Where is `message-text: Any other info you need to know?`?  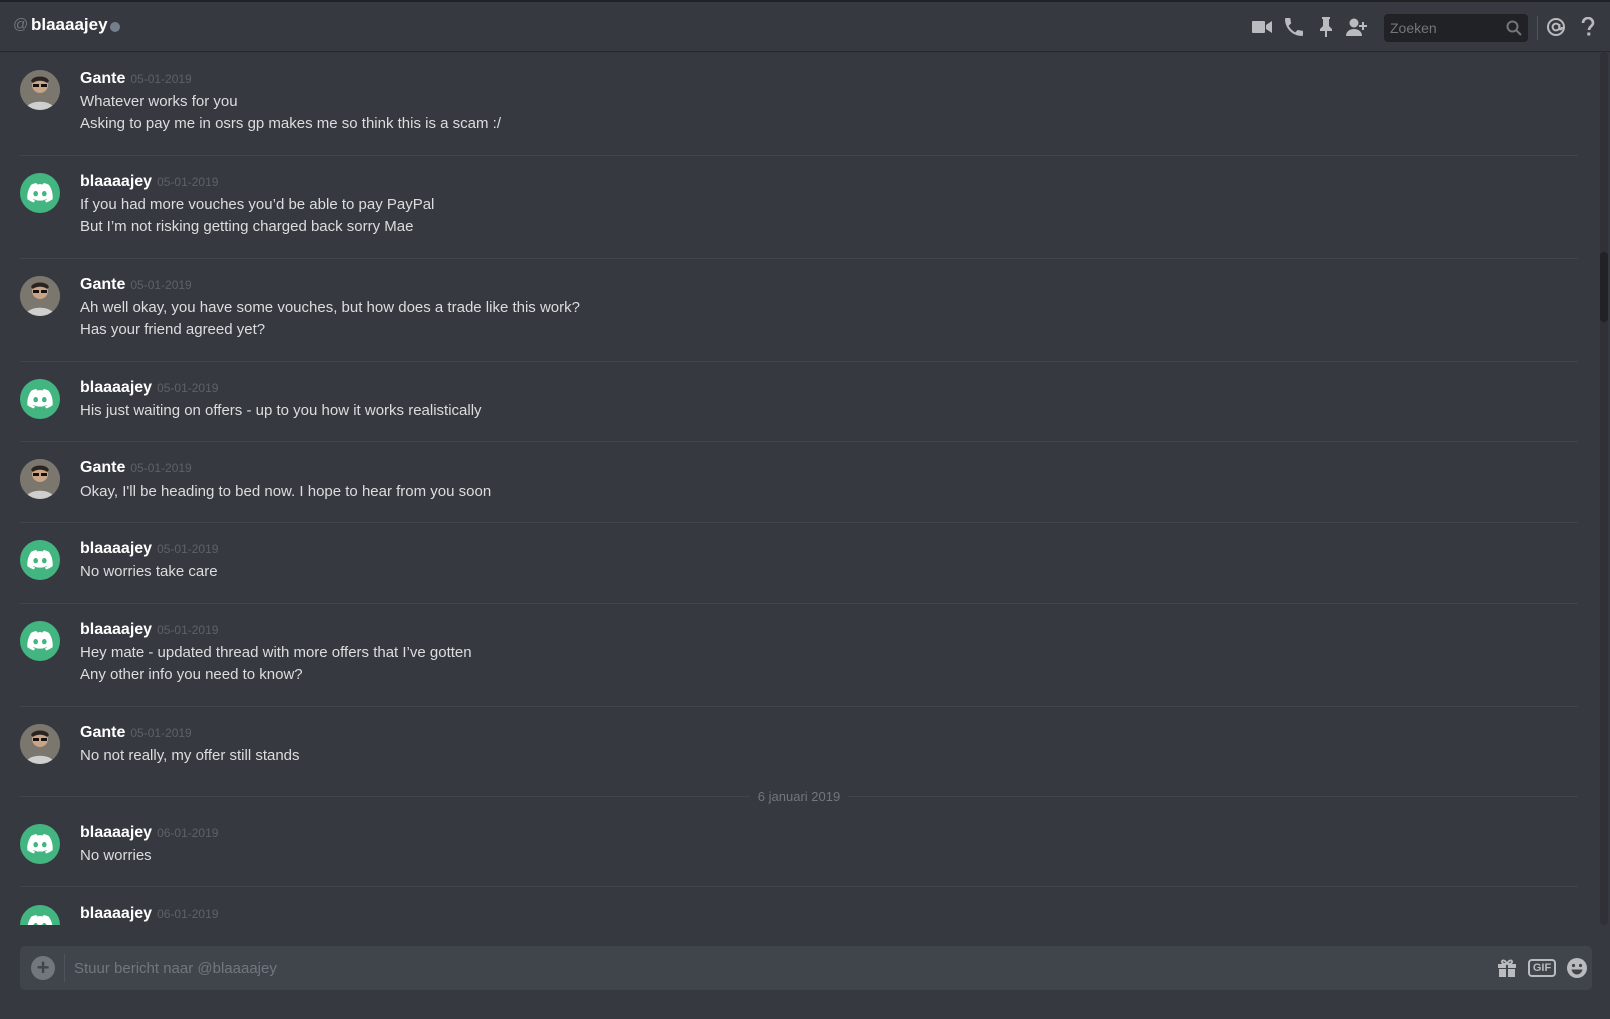
message-text: Any other info you need to know? is located at coordinates (191, 674).